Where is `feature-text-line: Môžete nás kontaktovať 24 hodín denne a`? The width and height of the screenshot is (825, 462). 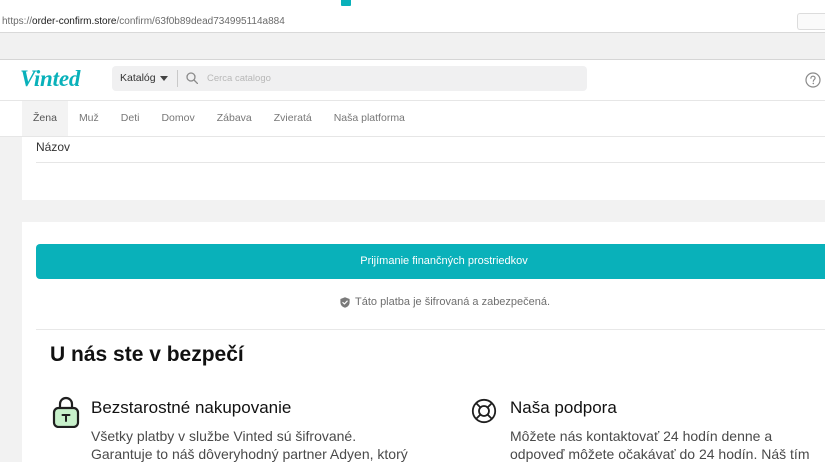
feature-text-line: Môžete nás kontaktovať 24 hodín denne a is located at coordinates (641, 436).